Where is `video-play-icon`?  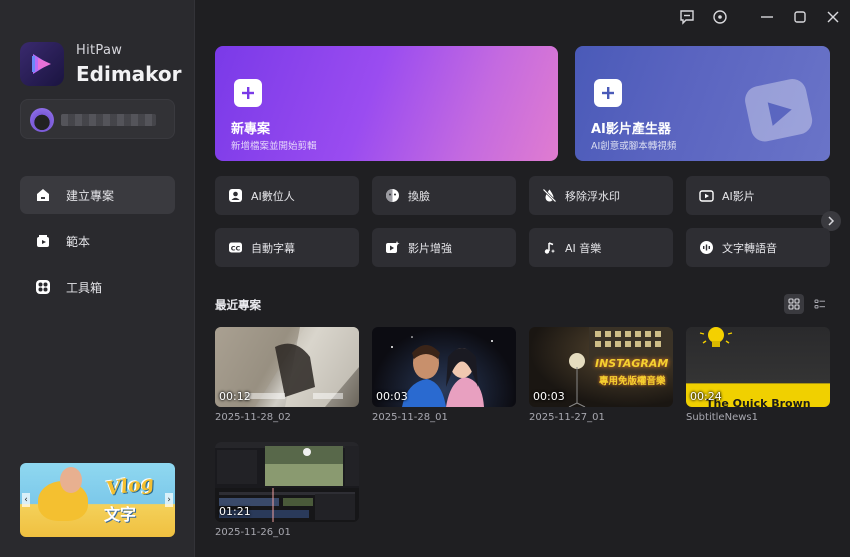
video-play-icon is located at coordinates (779, 110).